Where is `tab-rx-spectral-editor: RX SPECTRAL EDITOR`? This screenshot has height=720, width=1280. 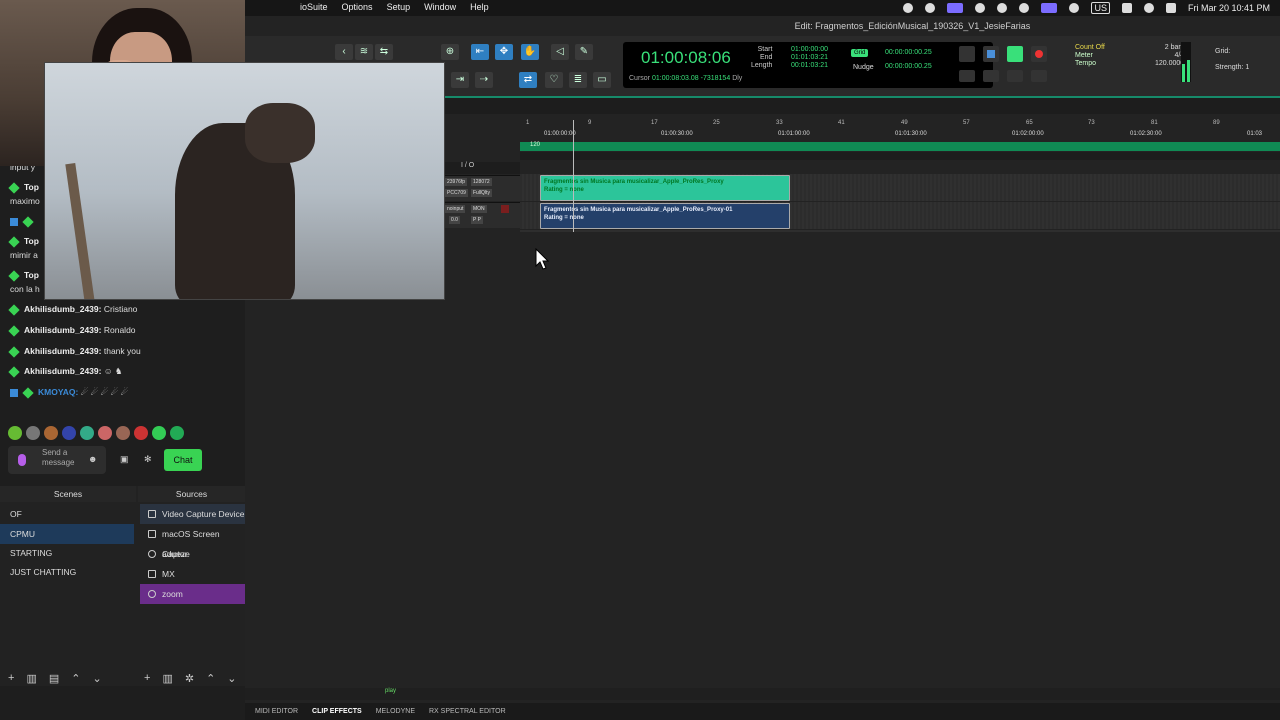 tab-rx-spectral-editor: RX SPECTRAL EDITOR is located at coordinates (467, 711).